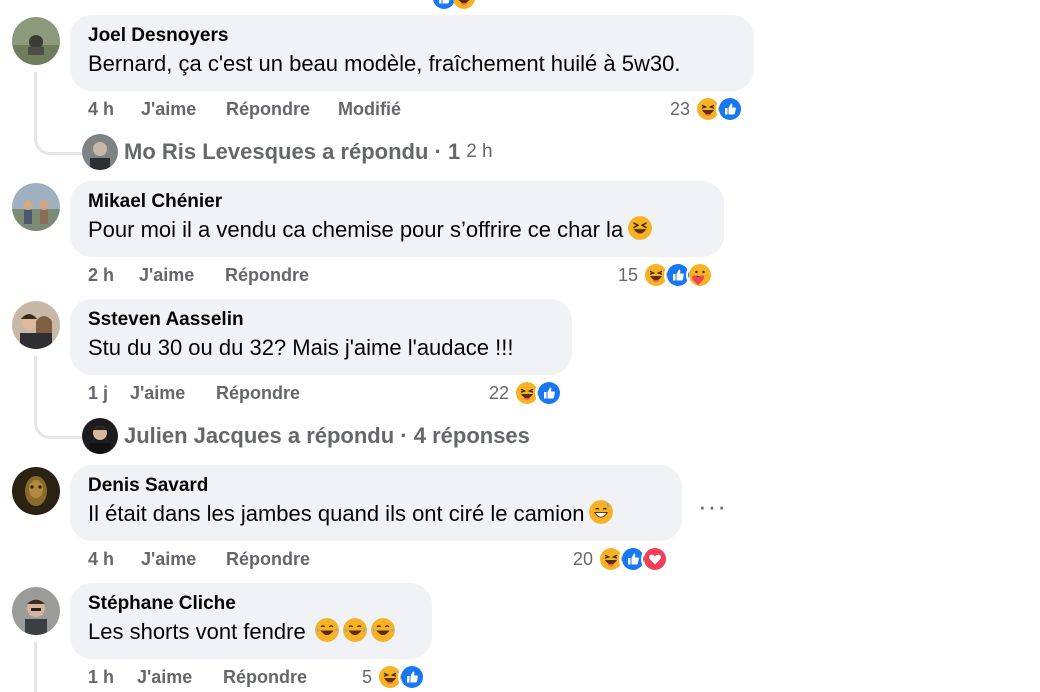  I want to click on comment-actions: 1 h J'aime Répondre, so click(197, 677).